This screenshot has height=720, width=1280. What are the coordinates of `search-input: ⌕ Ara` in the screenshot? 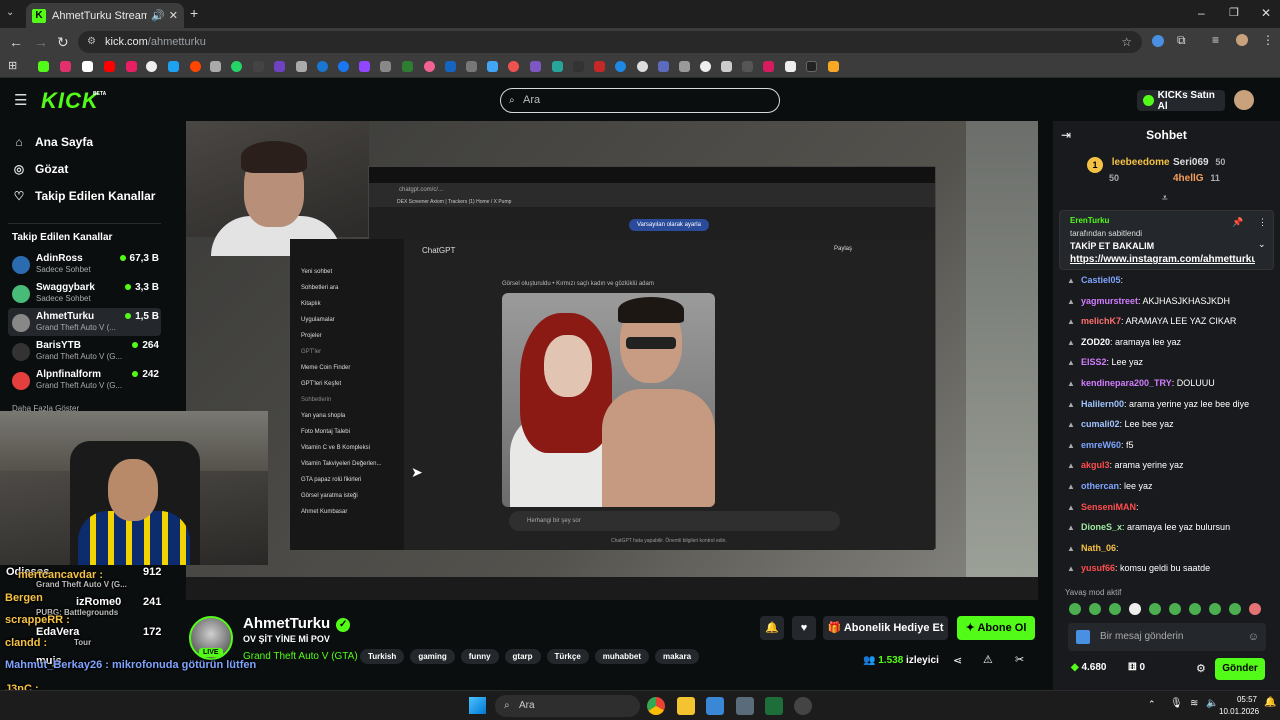 It's located at (640, 100).